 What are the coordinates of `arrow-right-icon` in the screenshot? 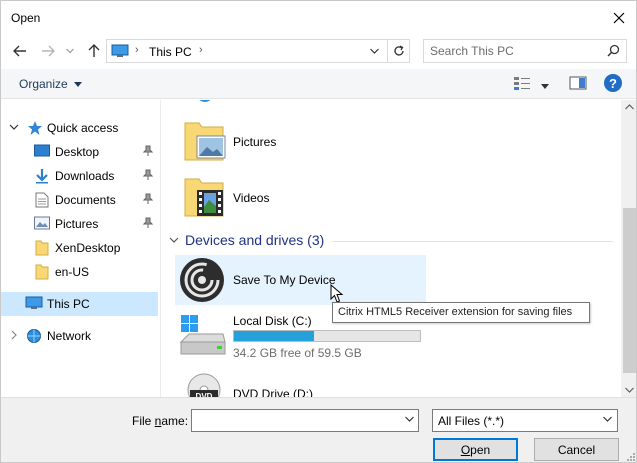 It's located at (48, 51).